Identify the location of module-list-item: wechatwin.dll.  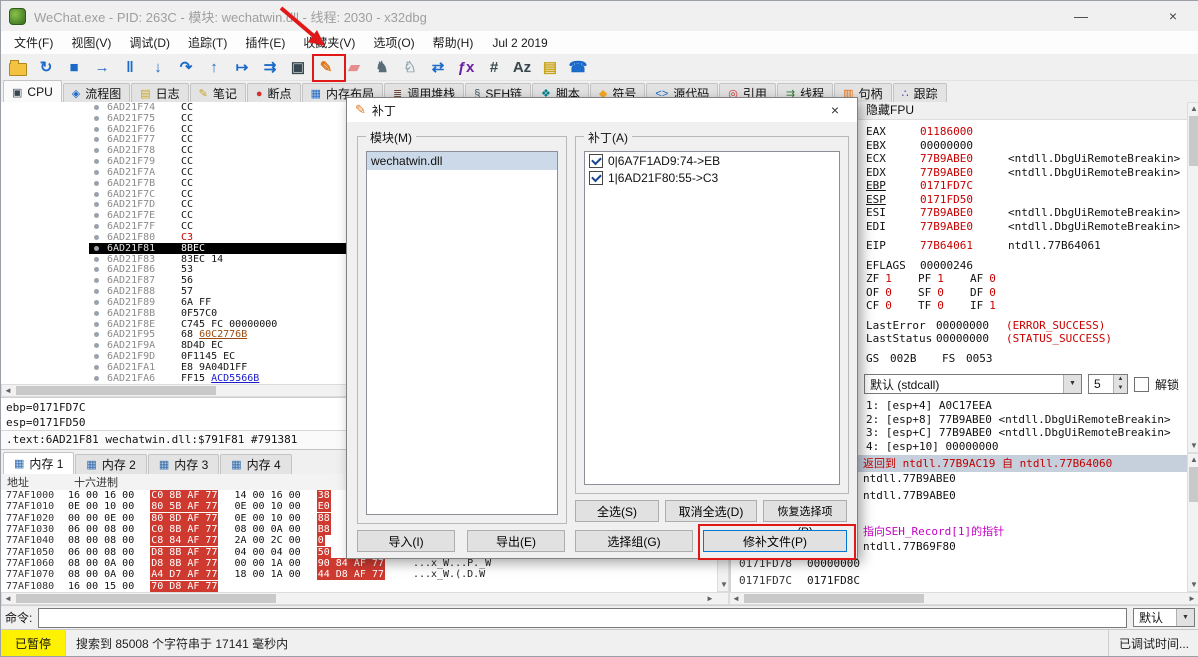
(462, 161).